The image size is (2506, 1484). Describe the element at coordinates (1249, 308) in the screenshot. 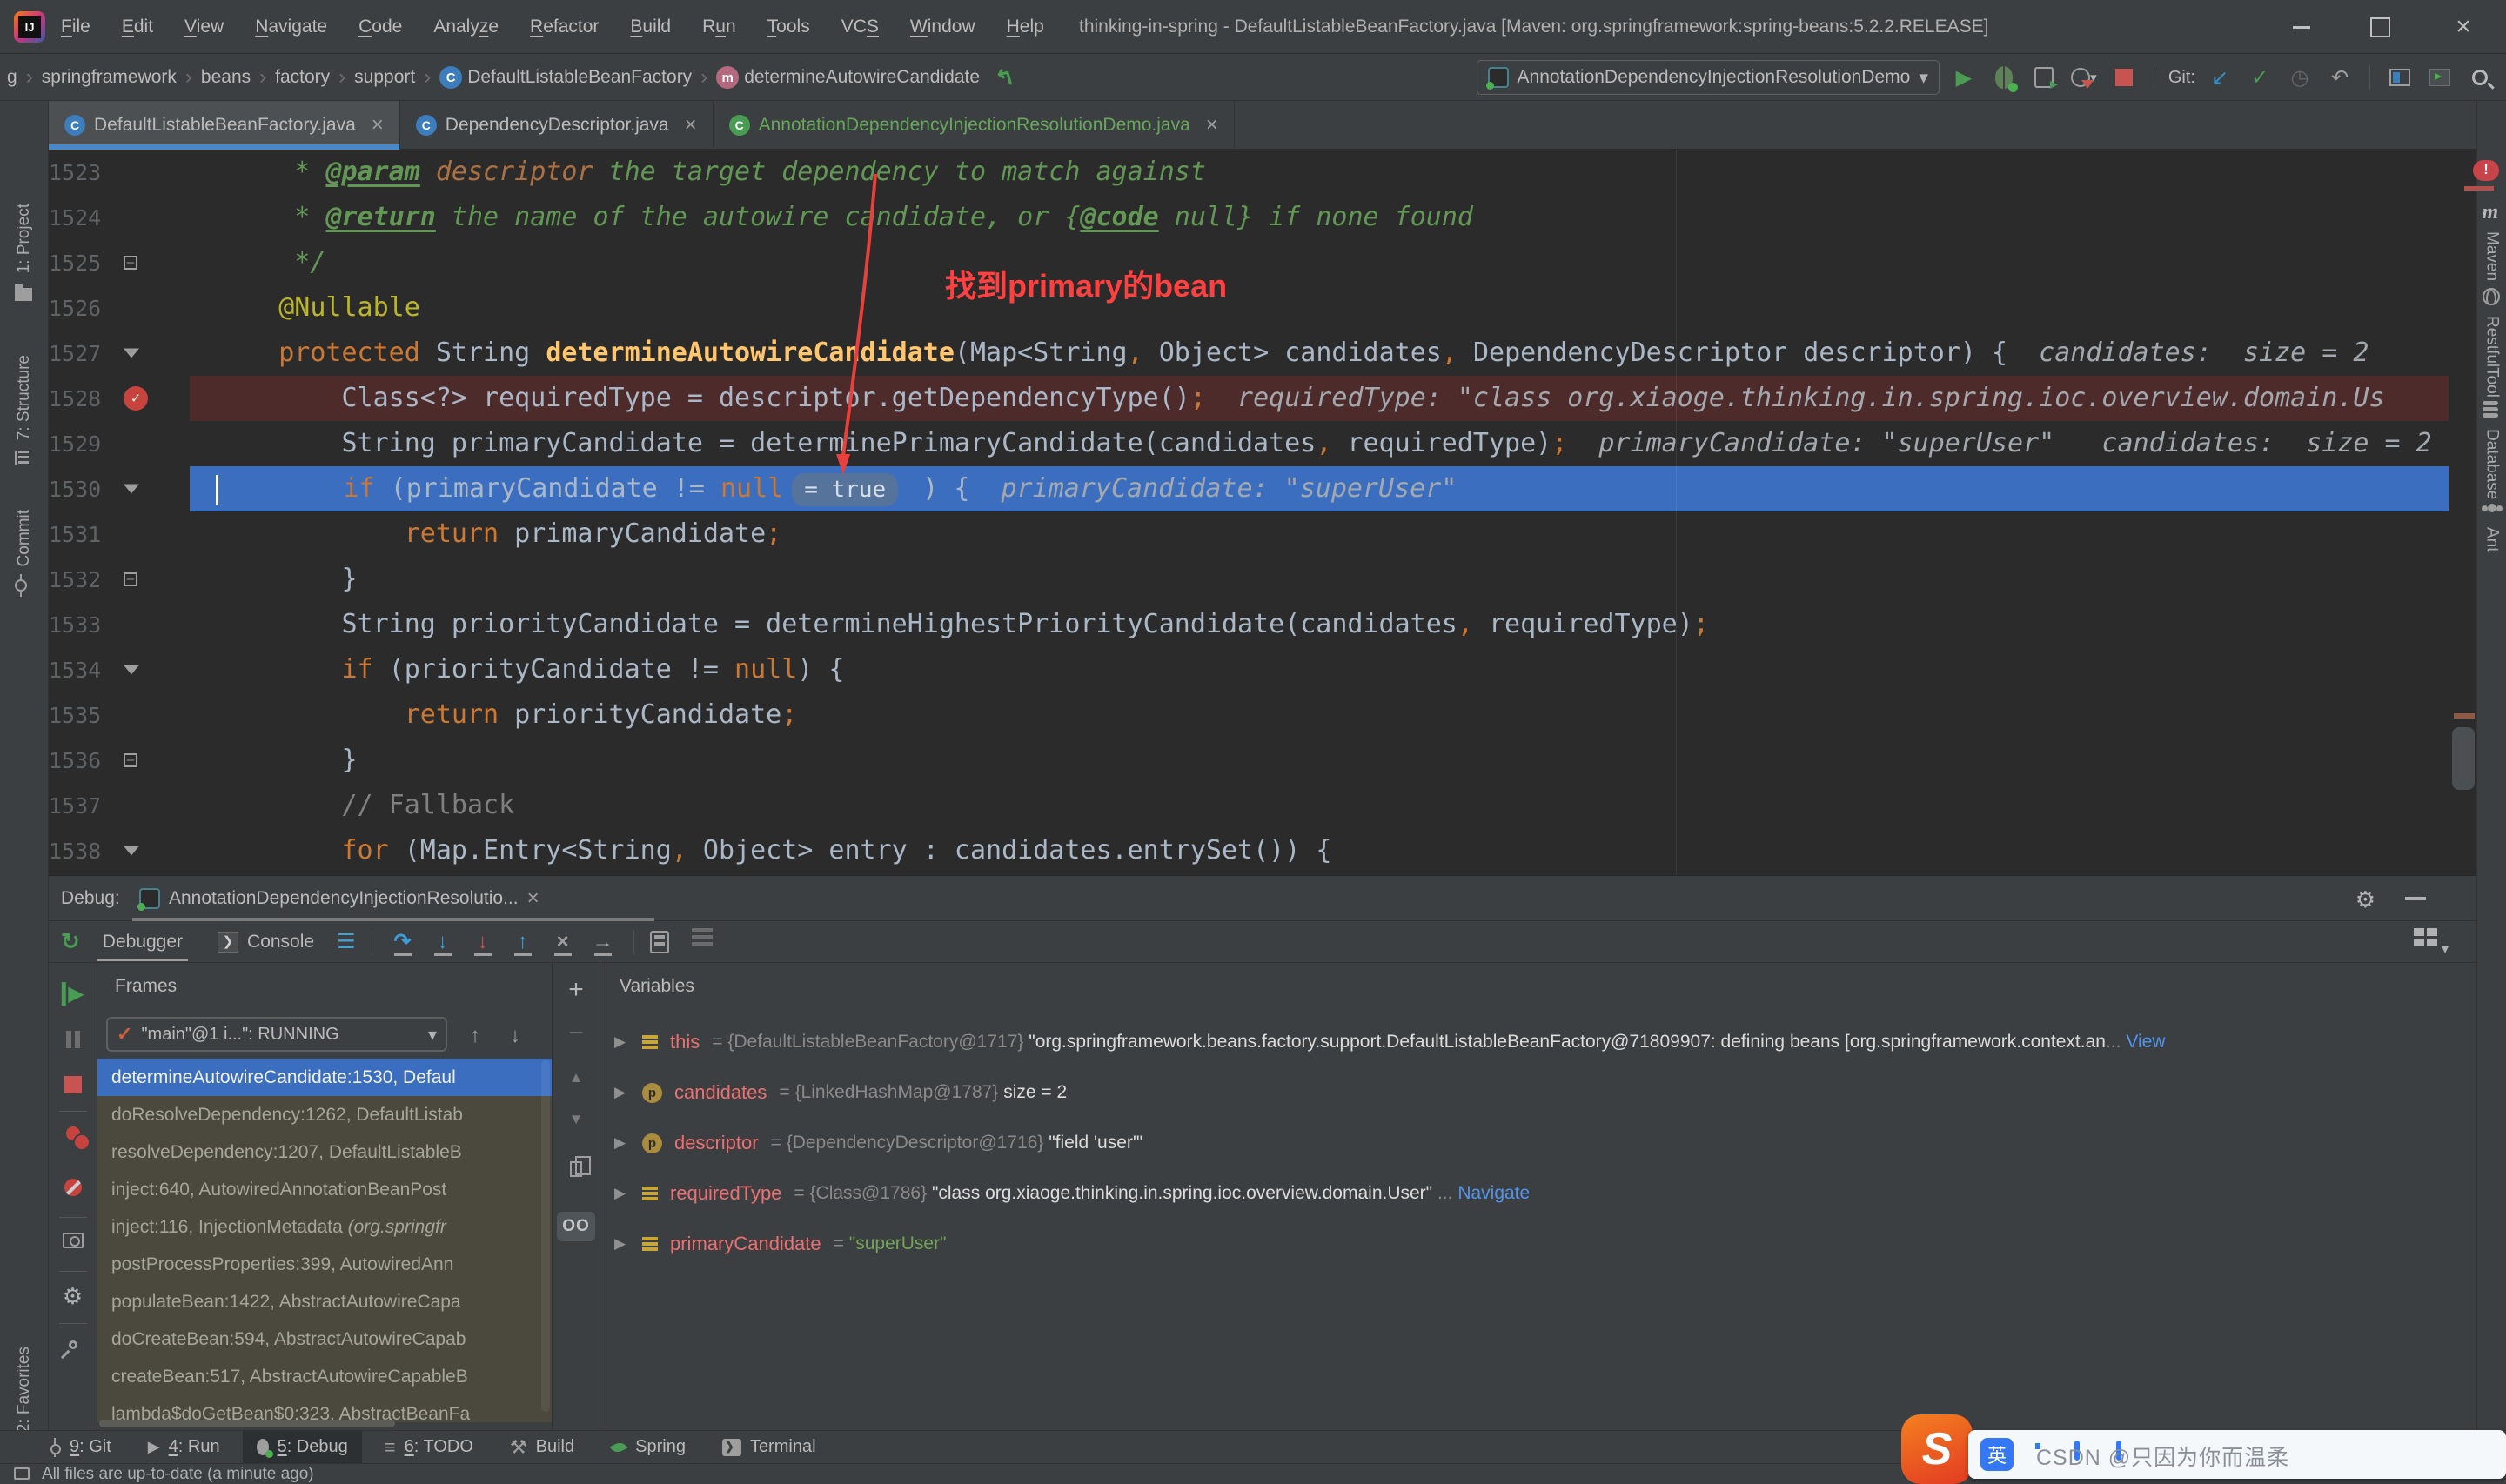

I see `code-line: 1526 @Nullable` at that location.